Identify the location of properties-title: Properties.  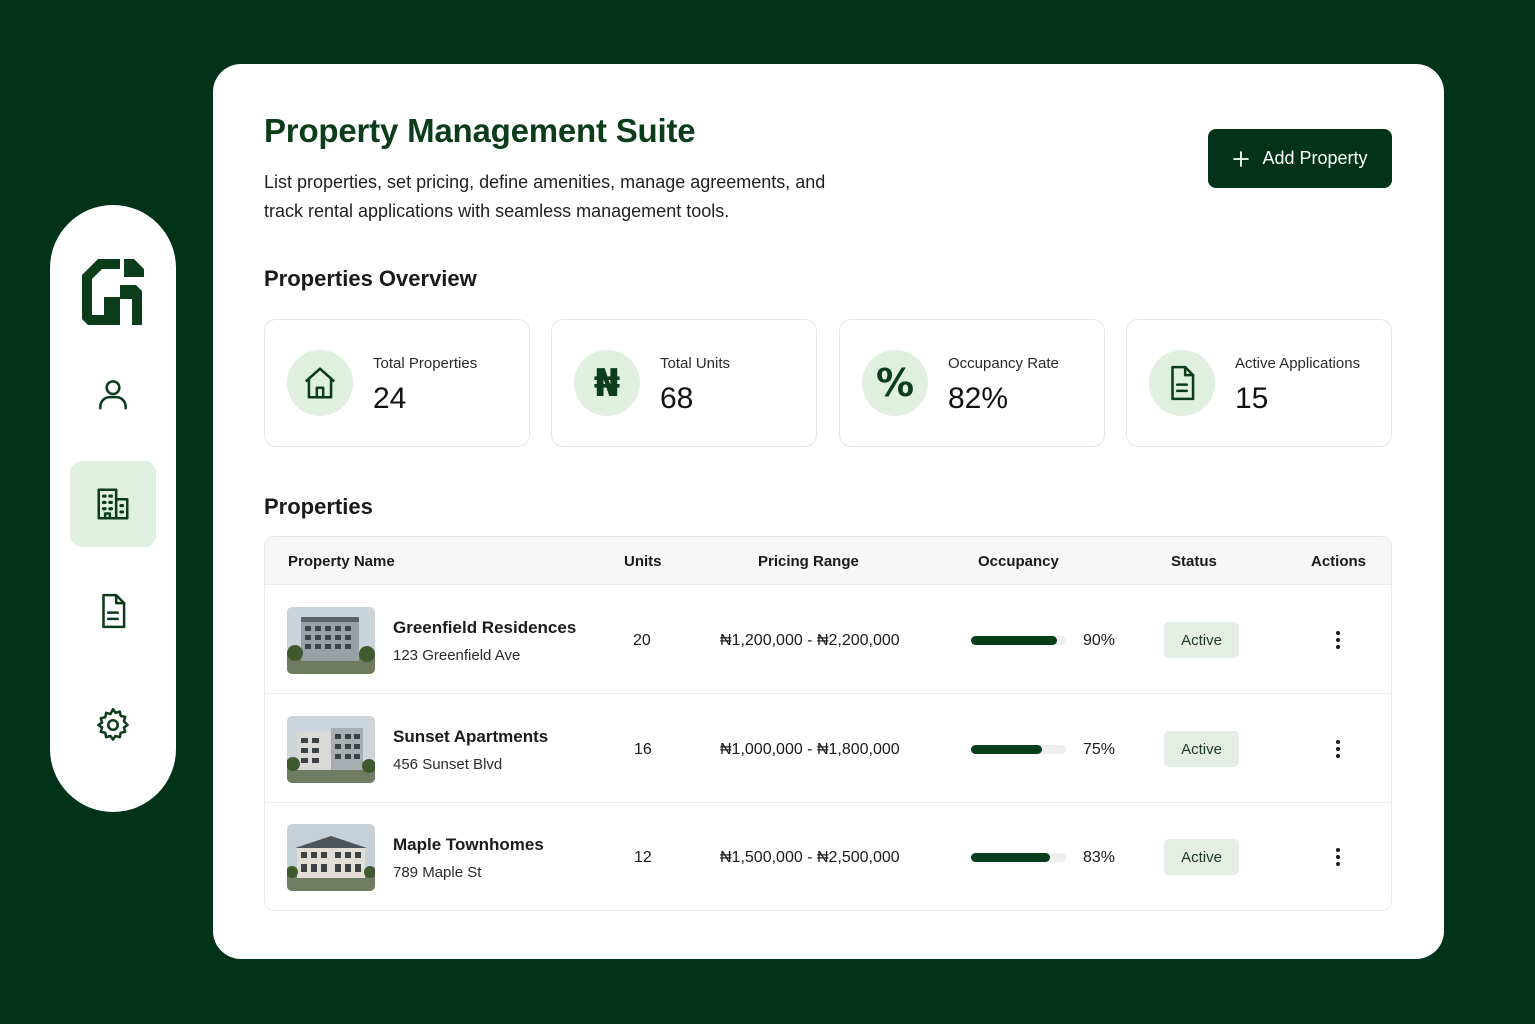
(318, 506).